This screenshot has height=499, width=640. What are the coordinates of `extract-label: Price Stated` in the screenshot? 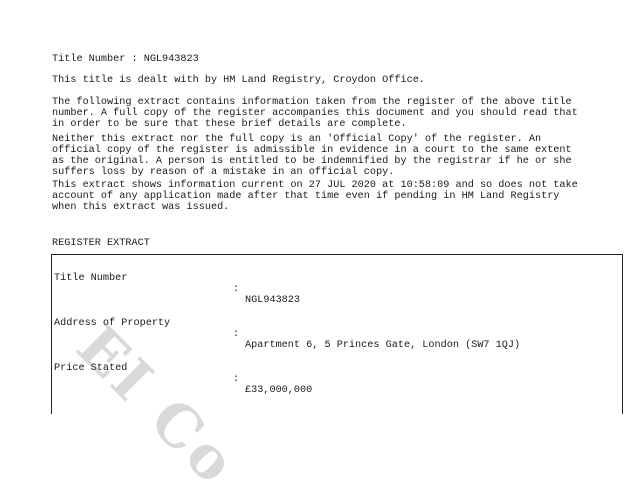 It's located at (91, 368).